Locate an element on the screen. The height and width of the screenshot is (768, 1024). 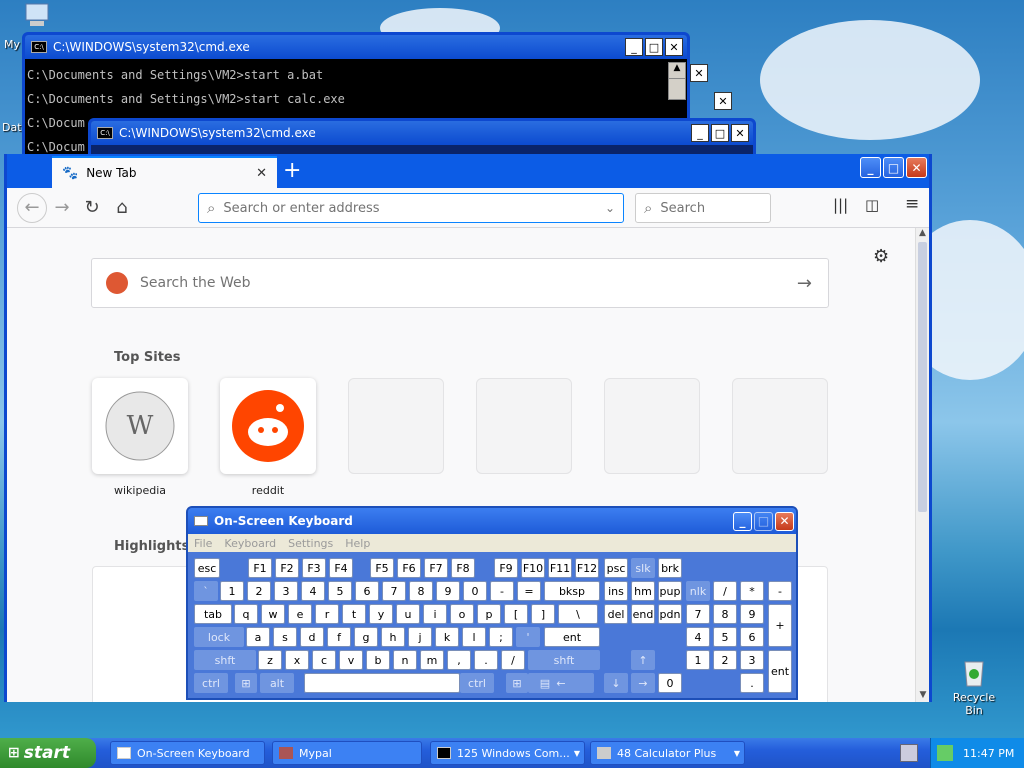
osk-key: 5 is located at coordinates (725, 637).